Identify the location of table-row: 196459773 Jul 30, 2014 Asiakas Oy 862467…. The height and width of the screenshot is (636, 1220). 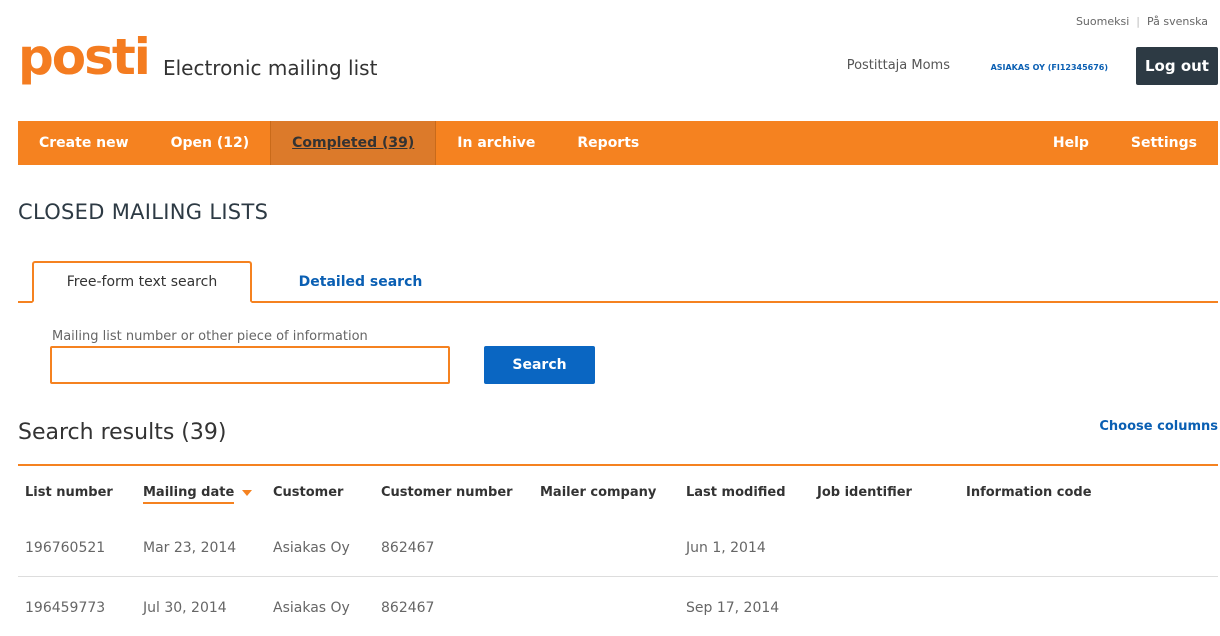
(618, 608).